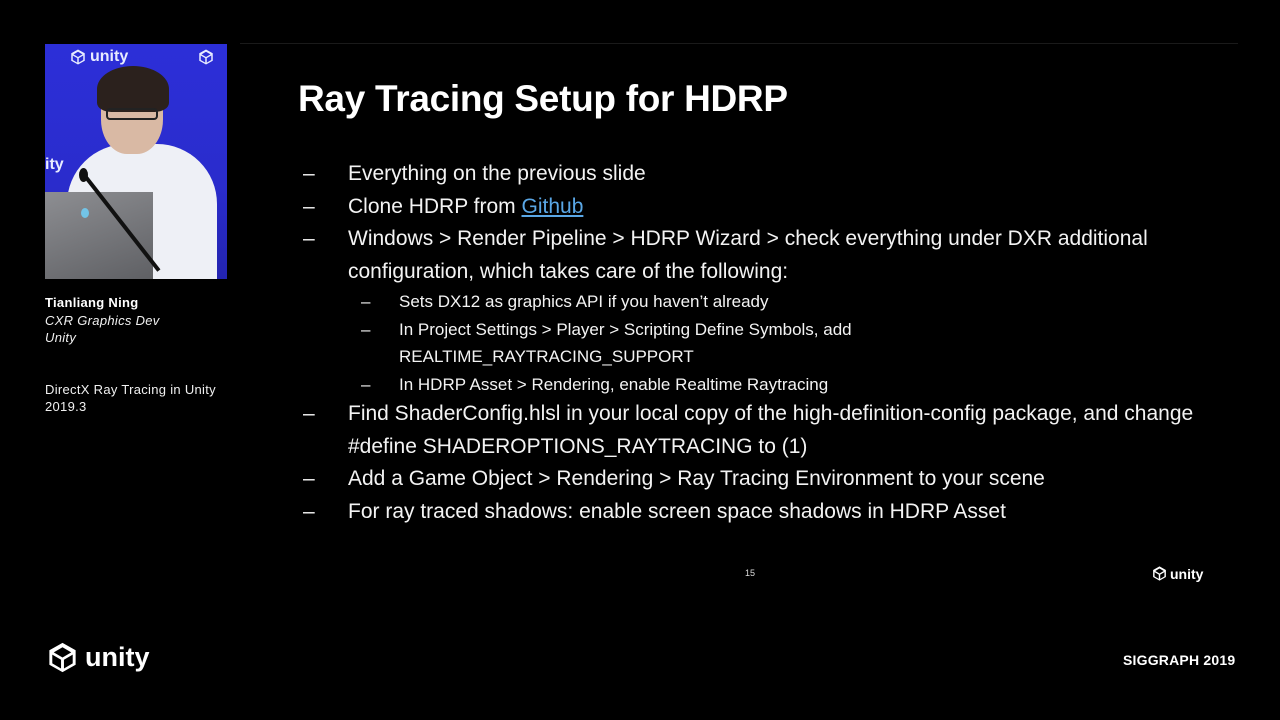 This screenshot has width=1280, height=720. Describe the element at coordinates (553, 206) in the screenshot. I see `github-link: Github` at that location.